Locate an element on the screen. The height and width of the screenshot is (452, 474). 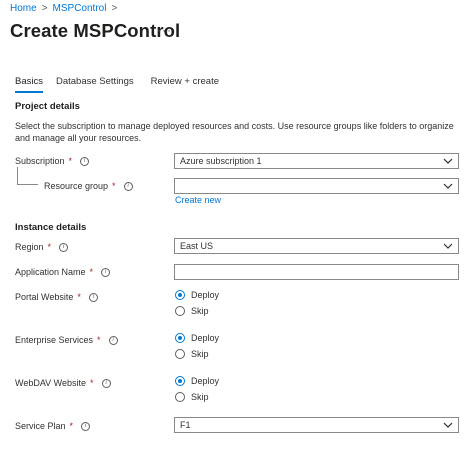
enterprise-skip-option: Skip is located at coordinates (192, 354).